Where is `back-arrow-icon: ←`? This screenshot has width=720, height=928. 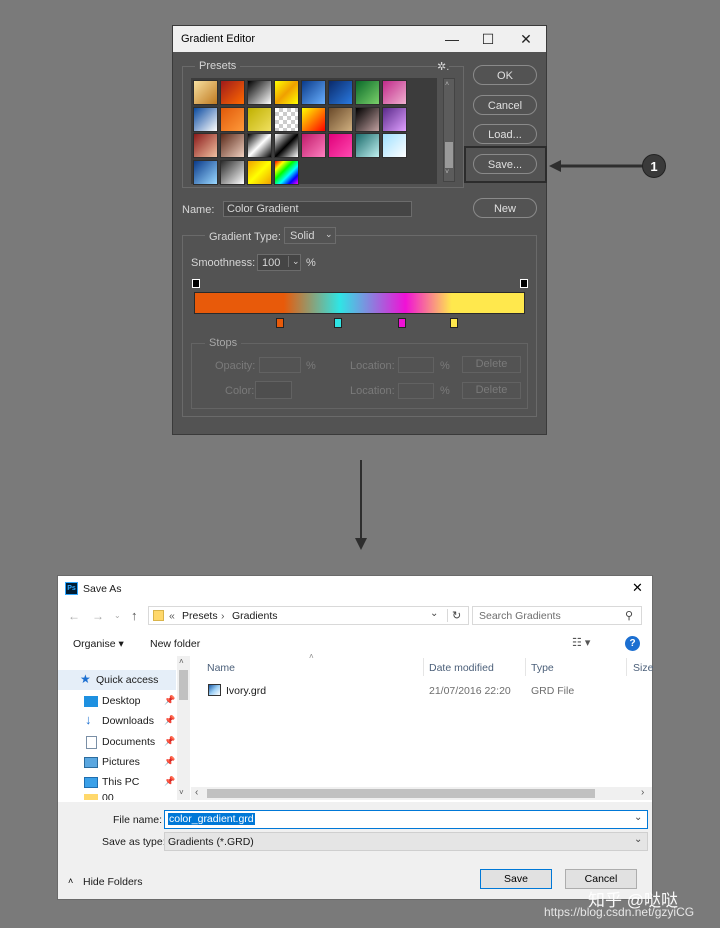
back-arrow-icon: ← is located at coordinates (74, 616).